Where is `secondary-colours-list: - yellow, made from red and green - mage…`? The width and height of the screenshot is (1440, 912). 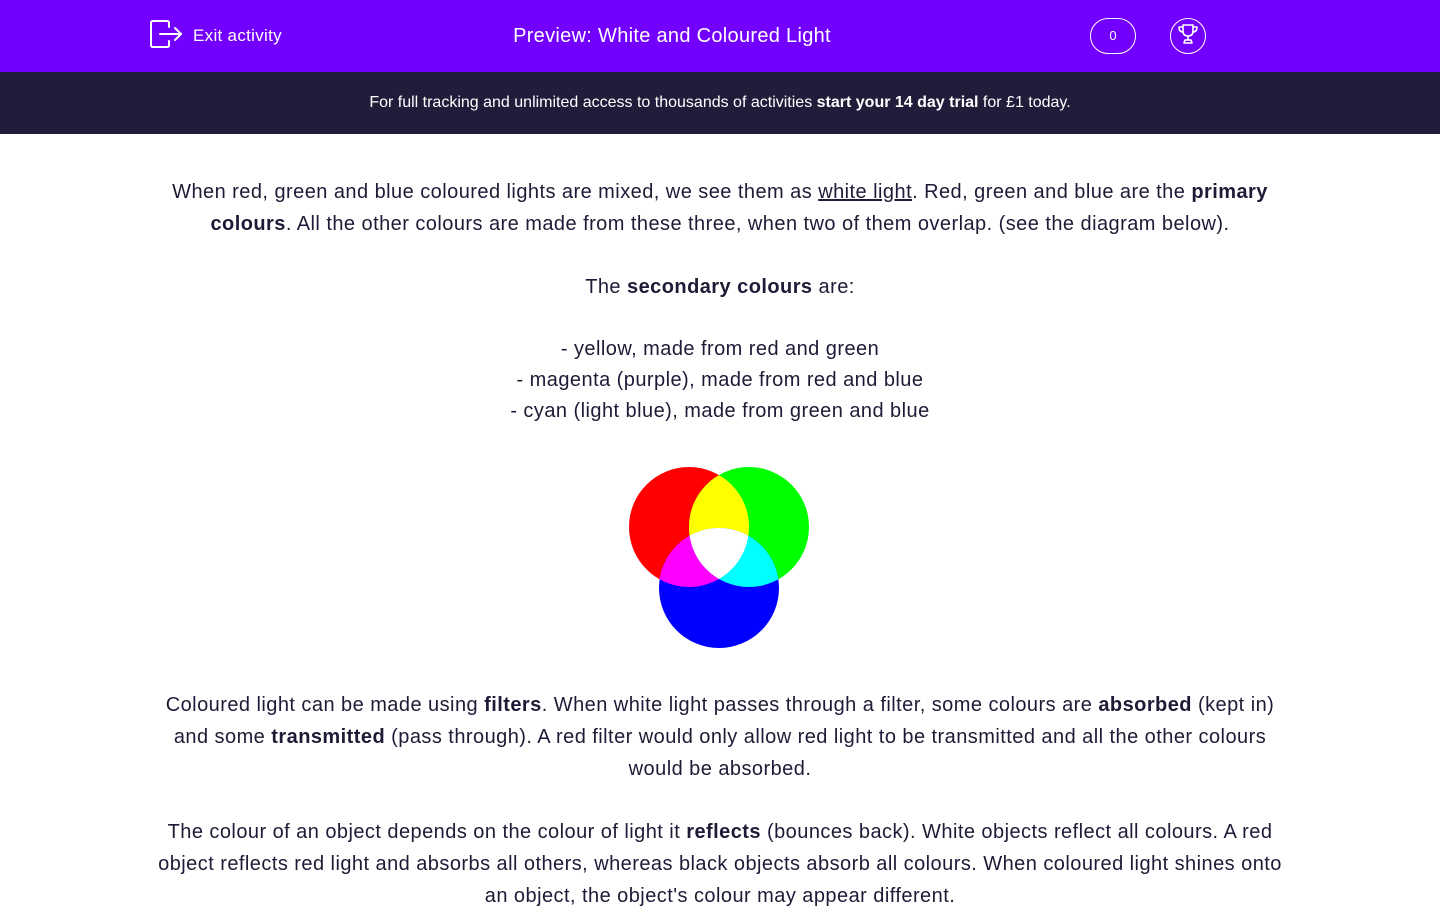 secondary-colours-list: - yellow, made from red and green - mage… is located at coordinates (720, 380).